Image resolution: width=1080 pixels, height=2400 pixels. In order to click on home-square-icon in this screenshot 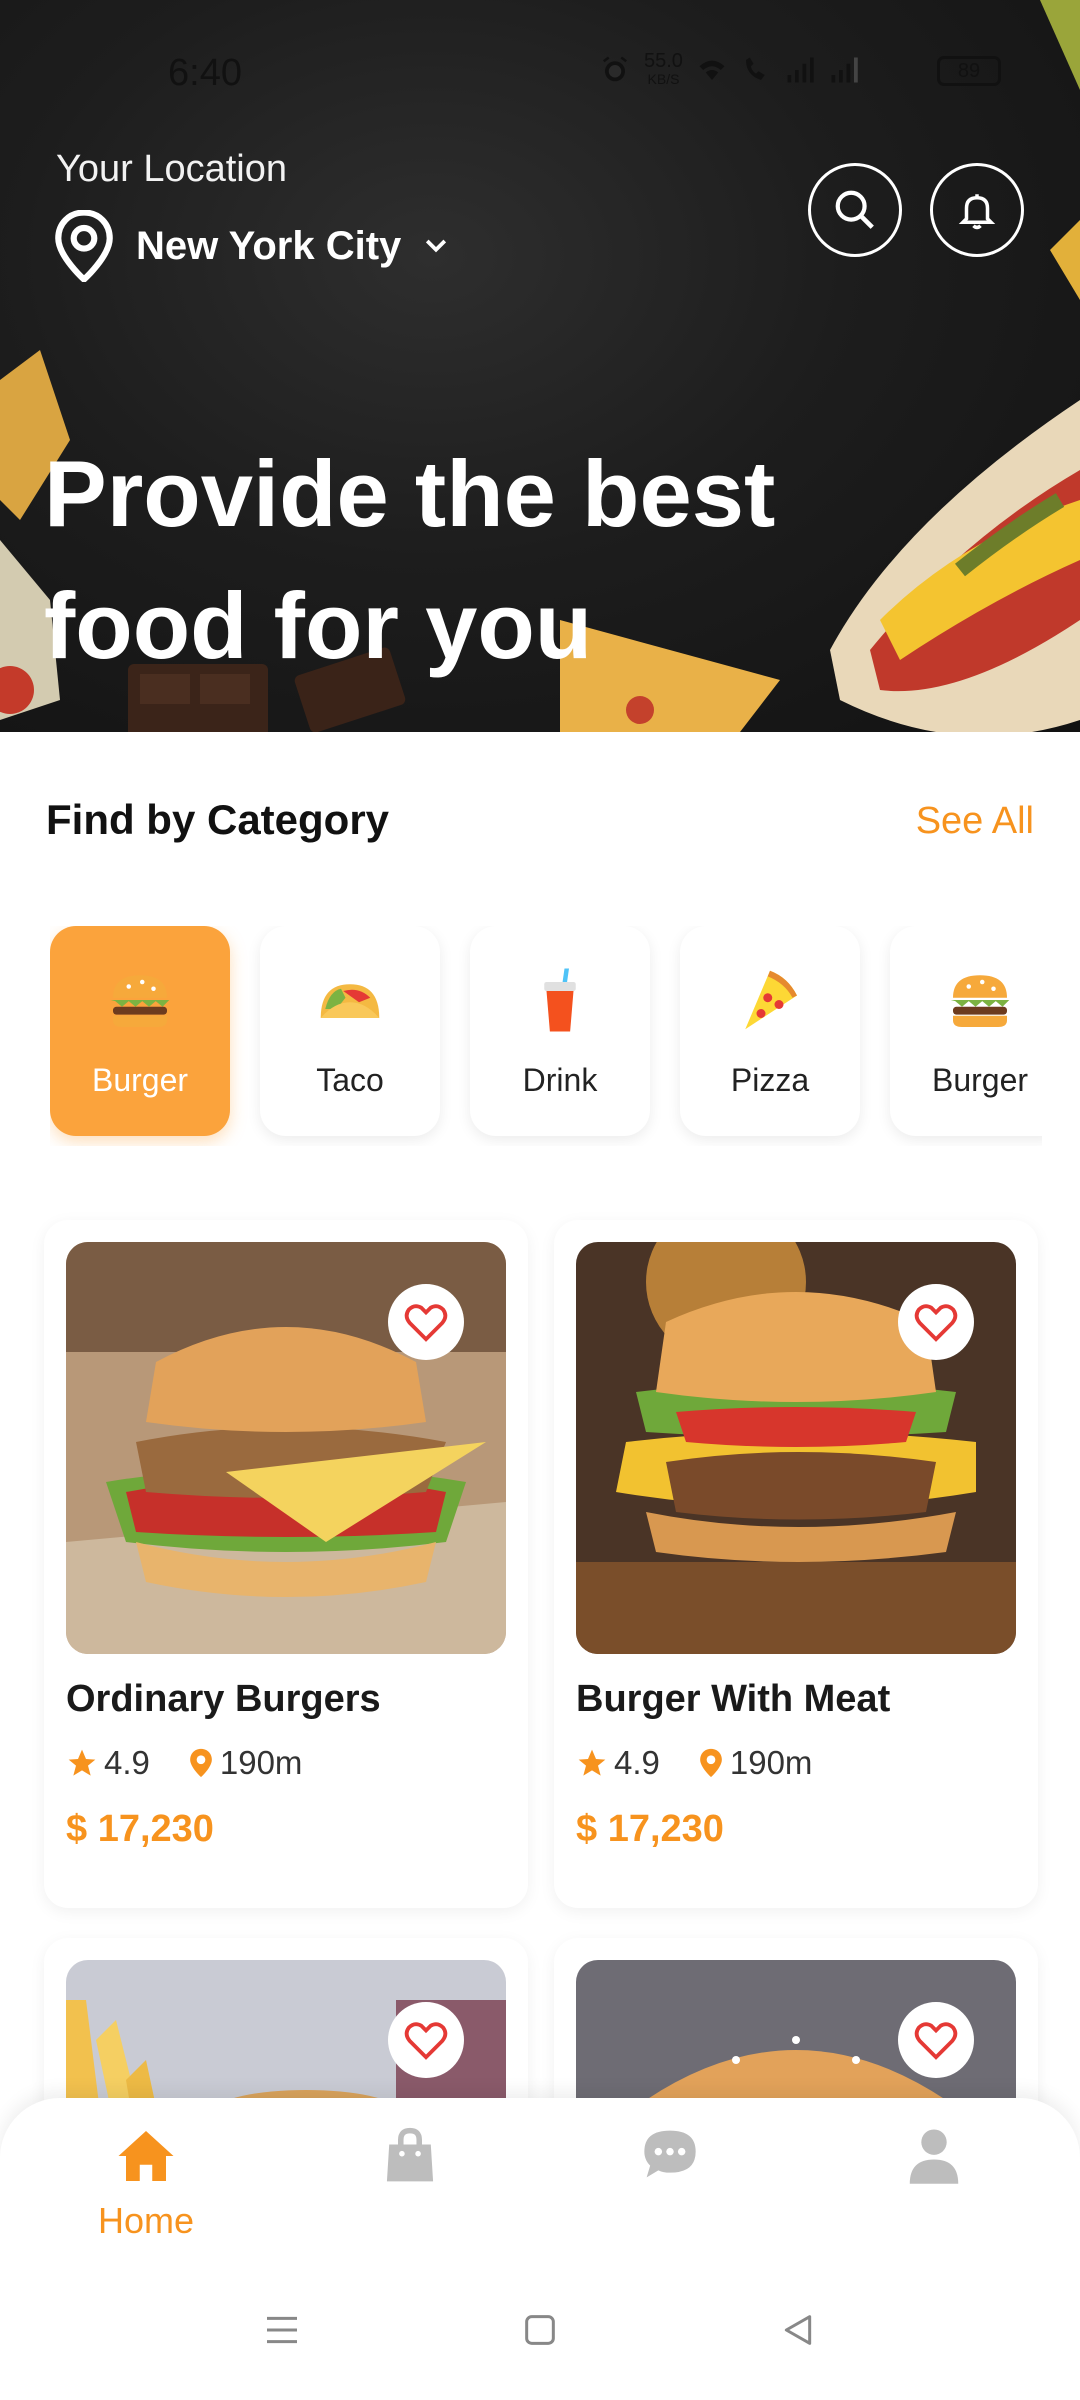, I will do `click(540, 2330)`.